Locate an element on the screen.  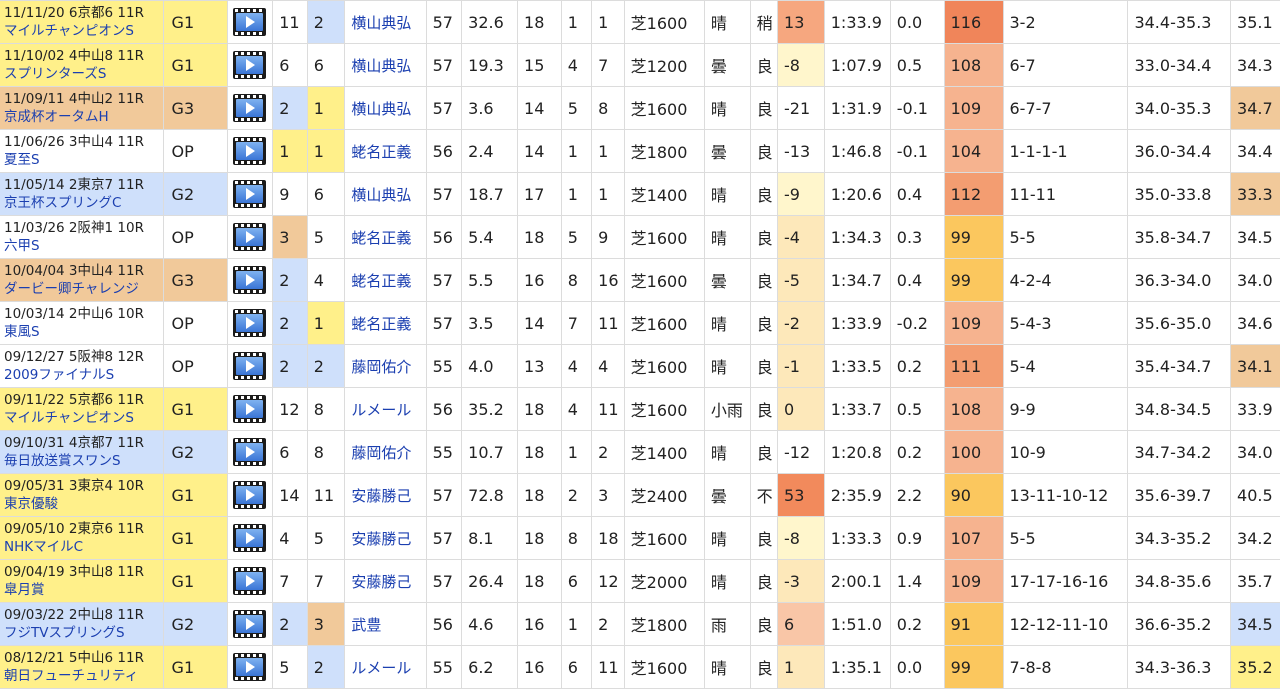
passing-order: 4-2-4 is located at coordinates (1065, 280).